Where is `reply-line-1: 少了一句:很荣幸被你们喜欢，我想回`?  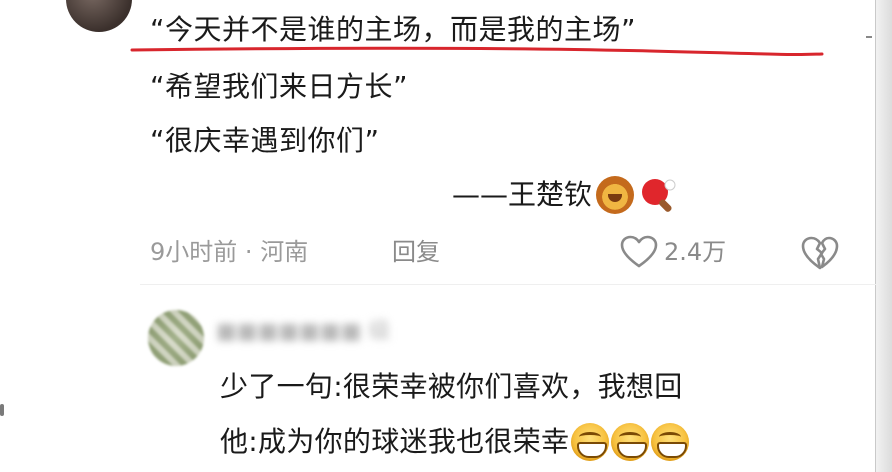 reply-line-1: 少了一句:很荣幸被你们喜欢，我想回 is located at coordinates (451, 386).